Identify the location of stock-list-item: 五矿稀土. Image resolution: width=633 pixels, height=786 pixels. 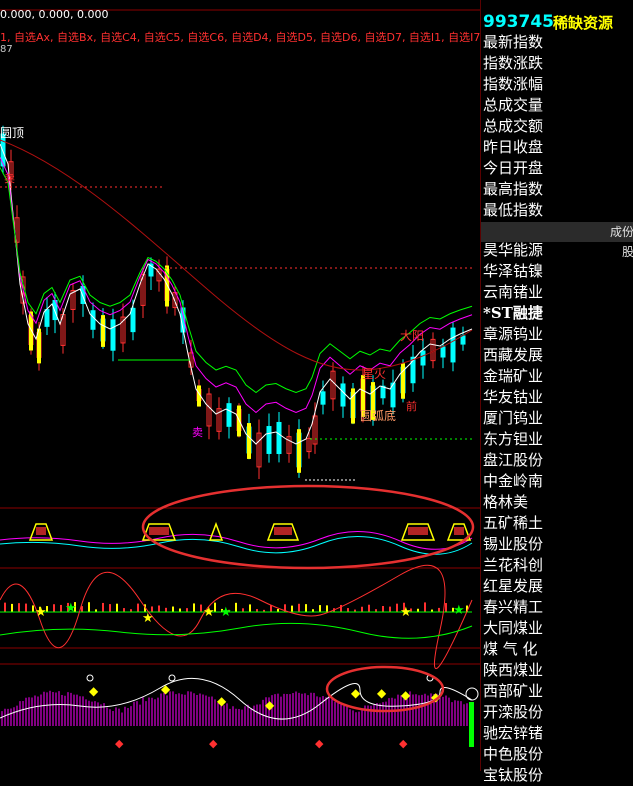
(513, 523).